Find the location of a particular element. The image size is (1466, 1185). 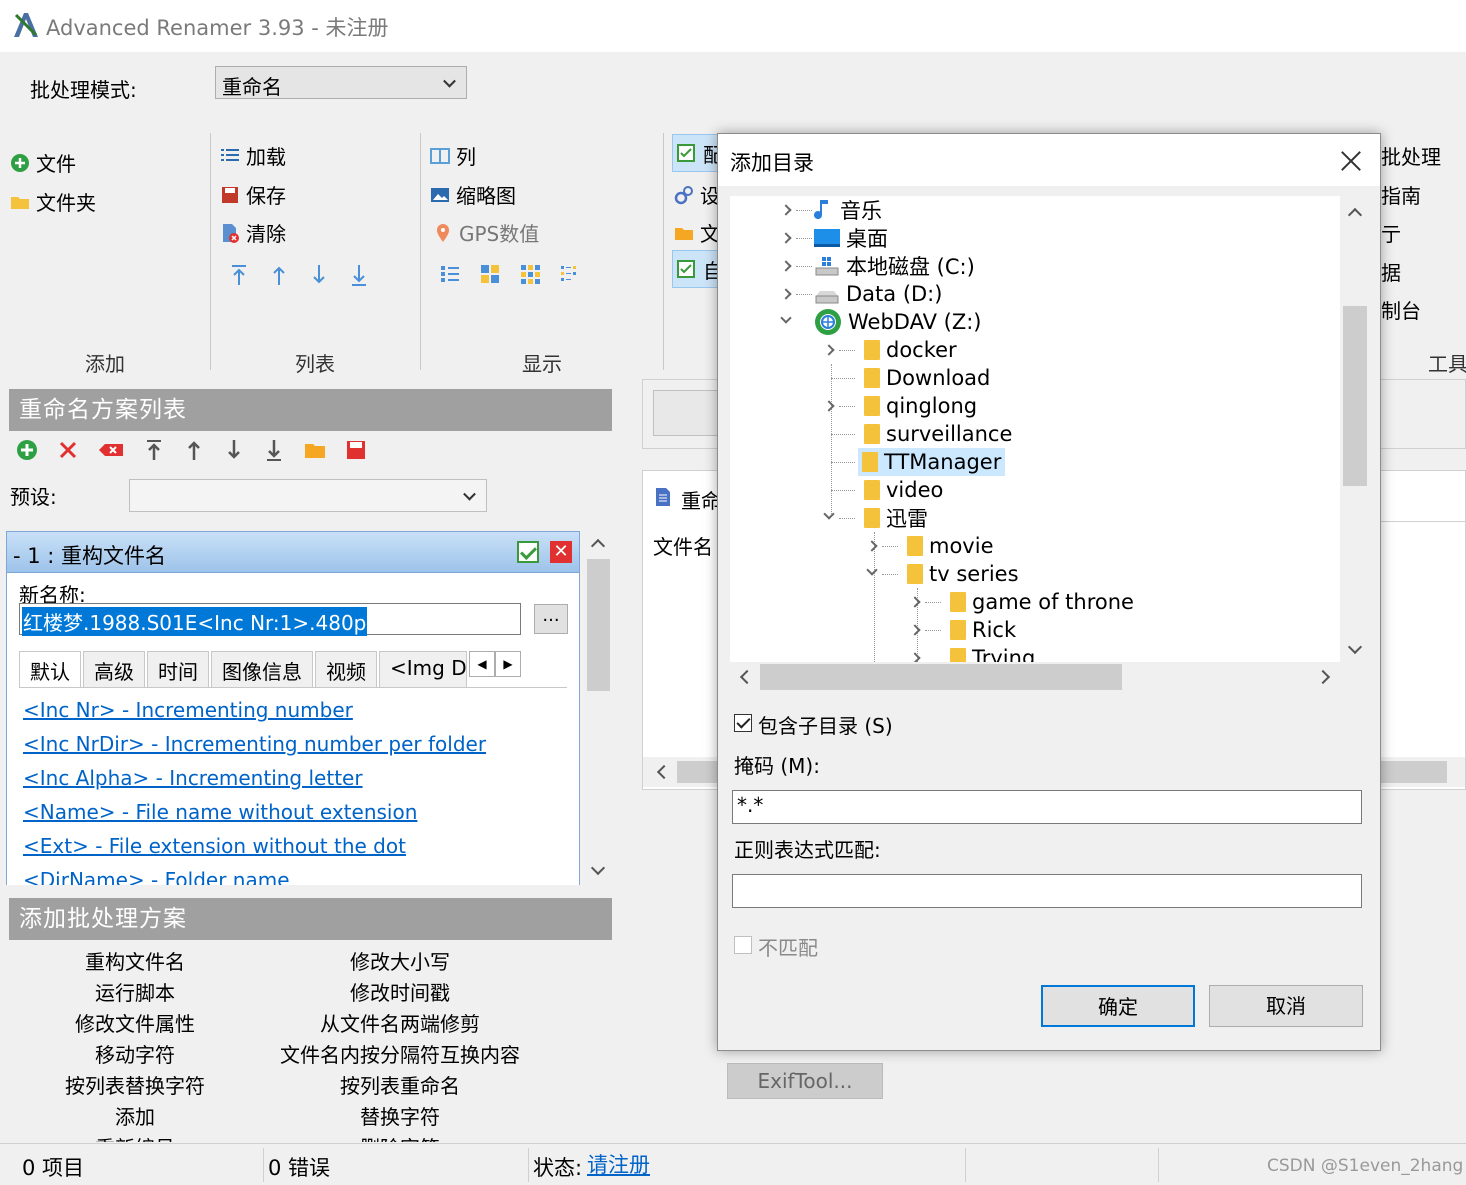

close-icon is located at coordinates (1351, 161).